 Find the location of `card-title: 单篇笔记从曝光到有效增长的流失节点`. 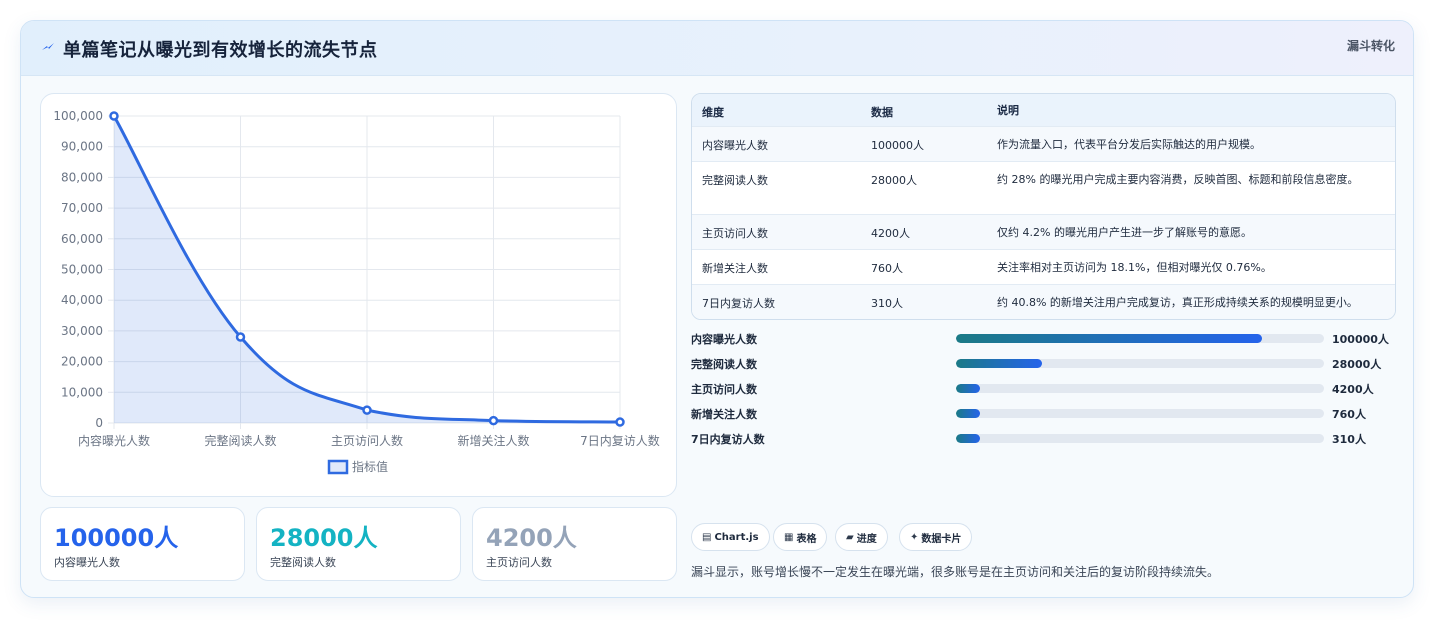

card-title: 单篇笔记从曝光到有效增长的流失节点 is located at coordinates (220, 50).